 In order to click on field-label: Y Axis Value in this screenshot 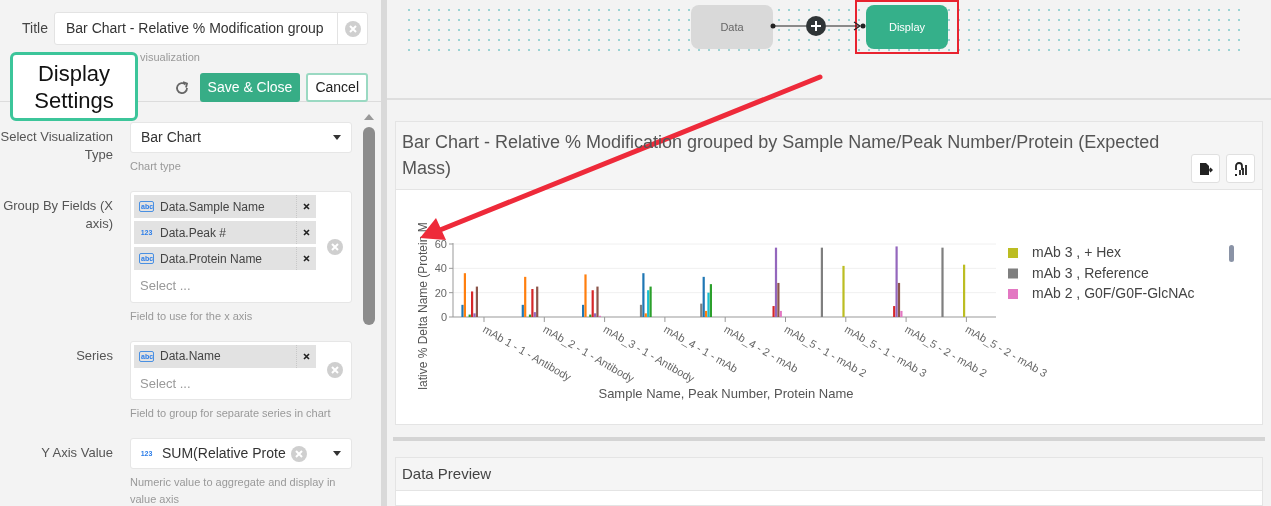, I will do `click(76, 453)`.